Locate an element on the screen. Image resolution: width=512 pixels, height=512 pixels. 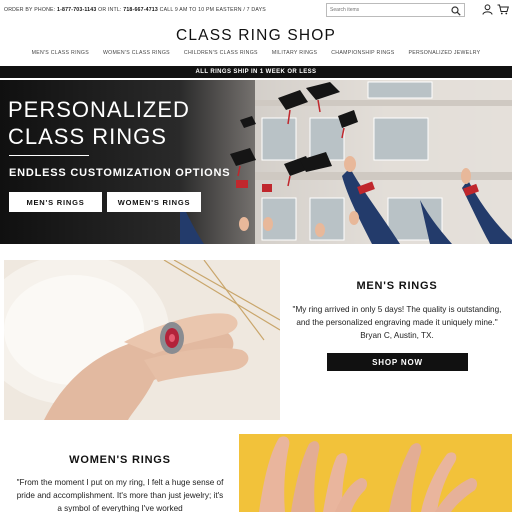
nav-item-childrens-class-rings: CHILDREN'S CLASS RINGS is located at coordinates (221, 53).